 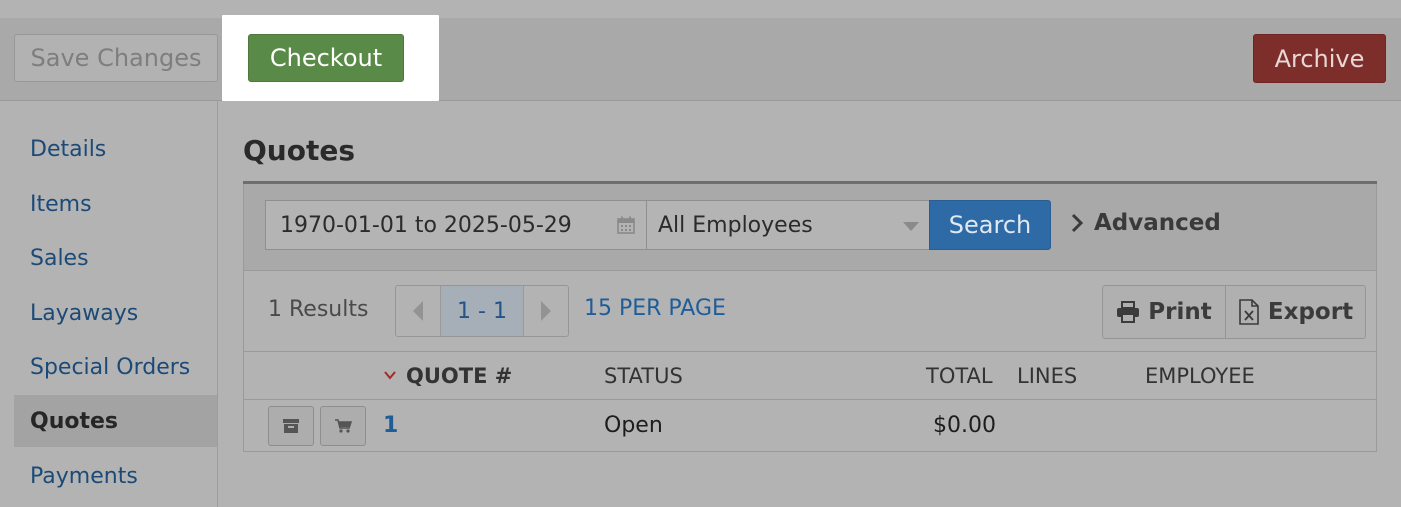 What do you see at coordinates (390, 425) in the screenshot?
I see `quote-number-link: 1` at bounding box center [390, 425].